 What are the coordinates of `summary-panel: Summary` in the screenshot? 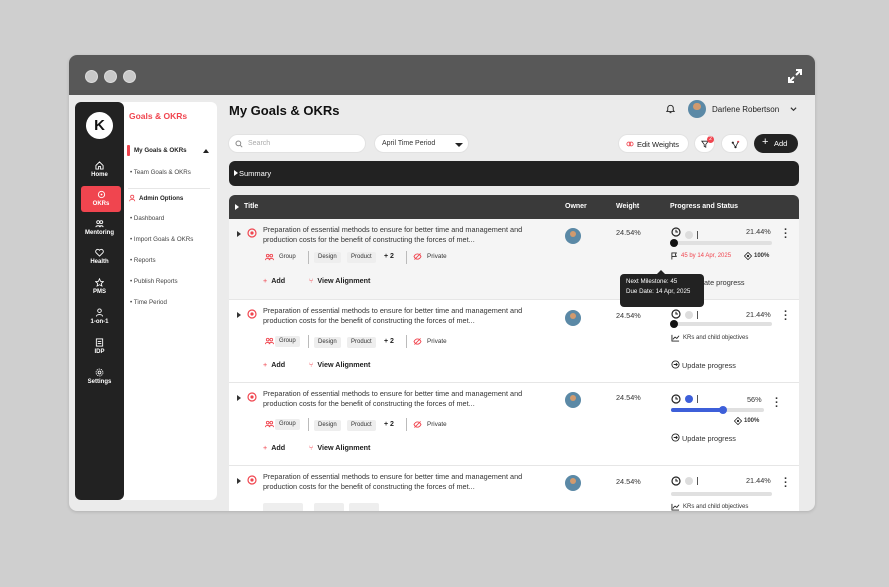 It's located at (514, 173).